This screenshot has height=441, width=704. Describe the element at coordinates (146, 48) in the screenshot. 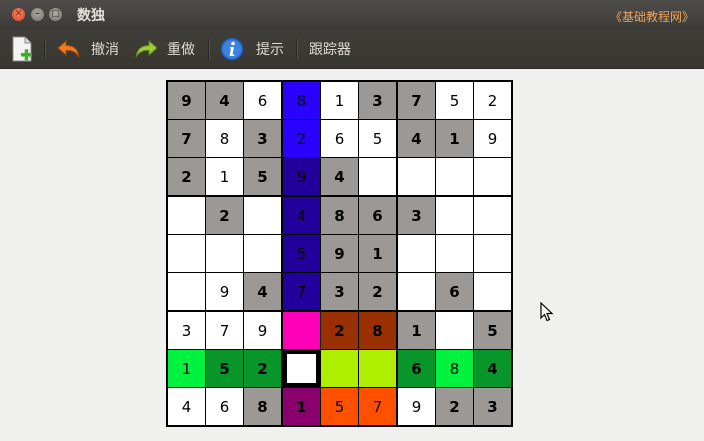

I see `redo-arrow-icon` at that location.